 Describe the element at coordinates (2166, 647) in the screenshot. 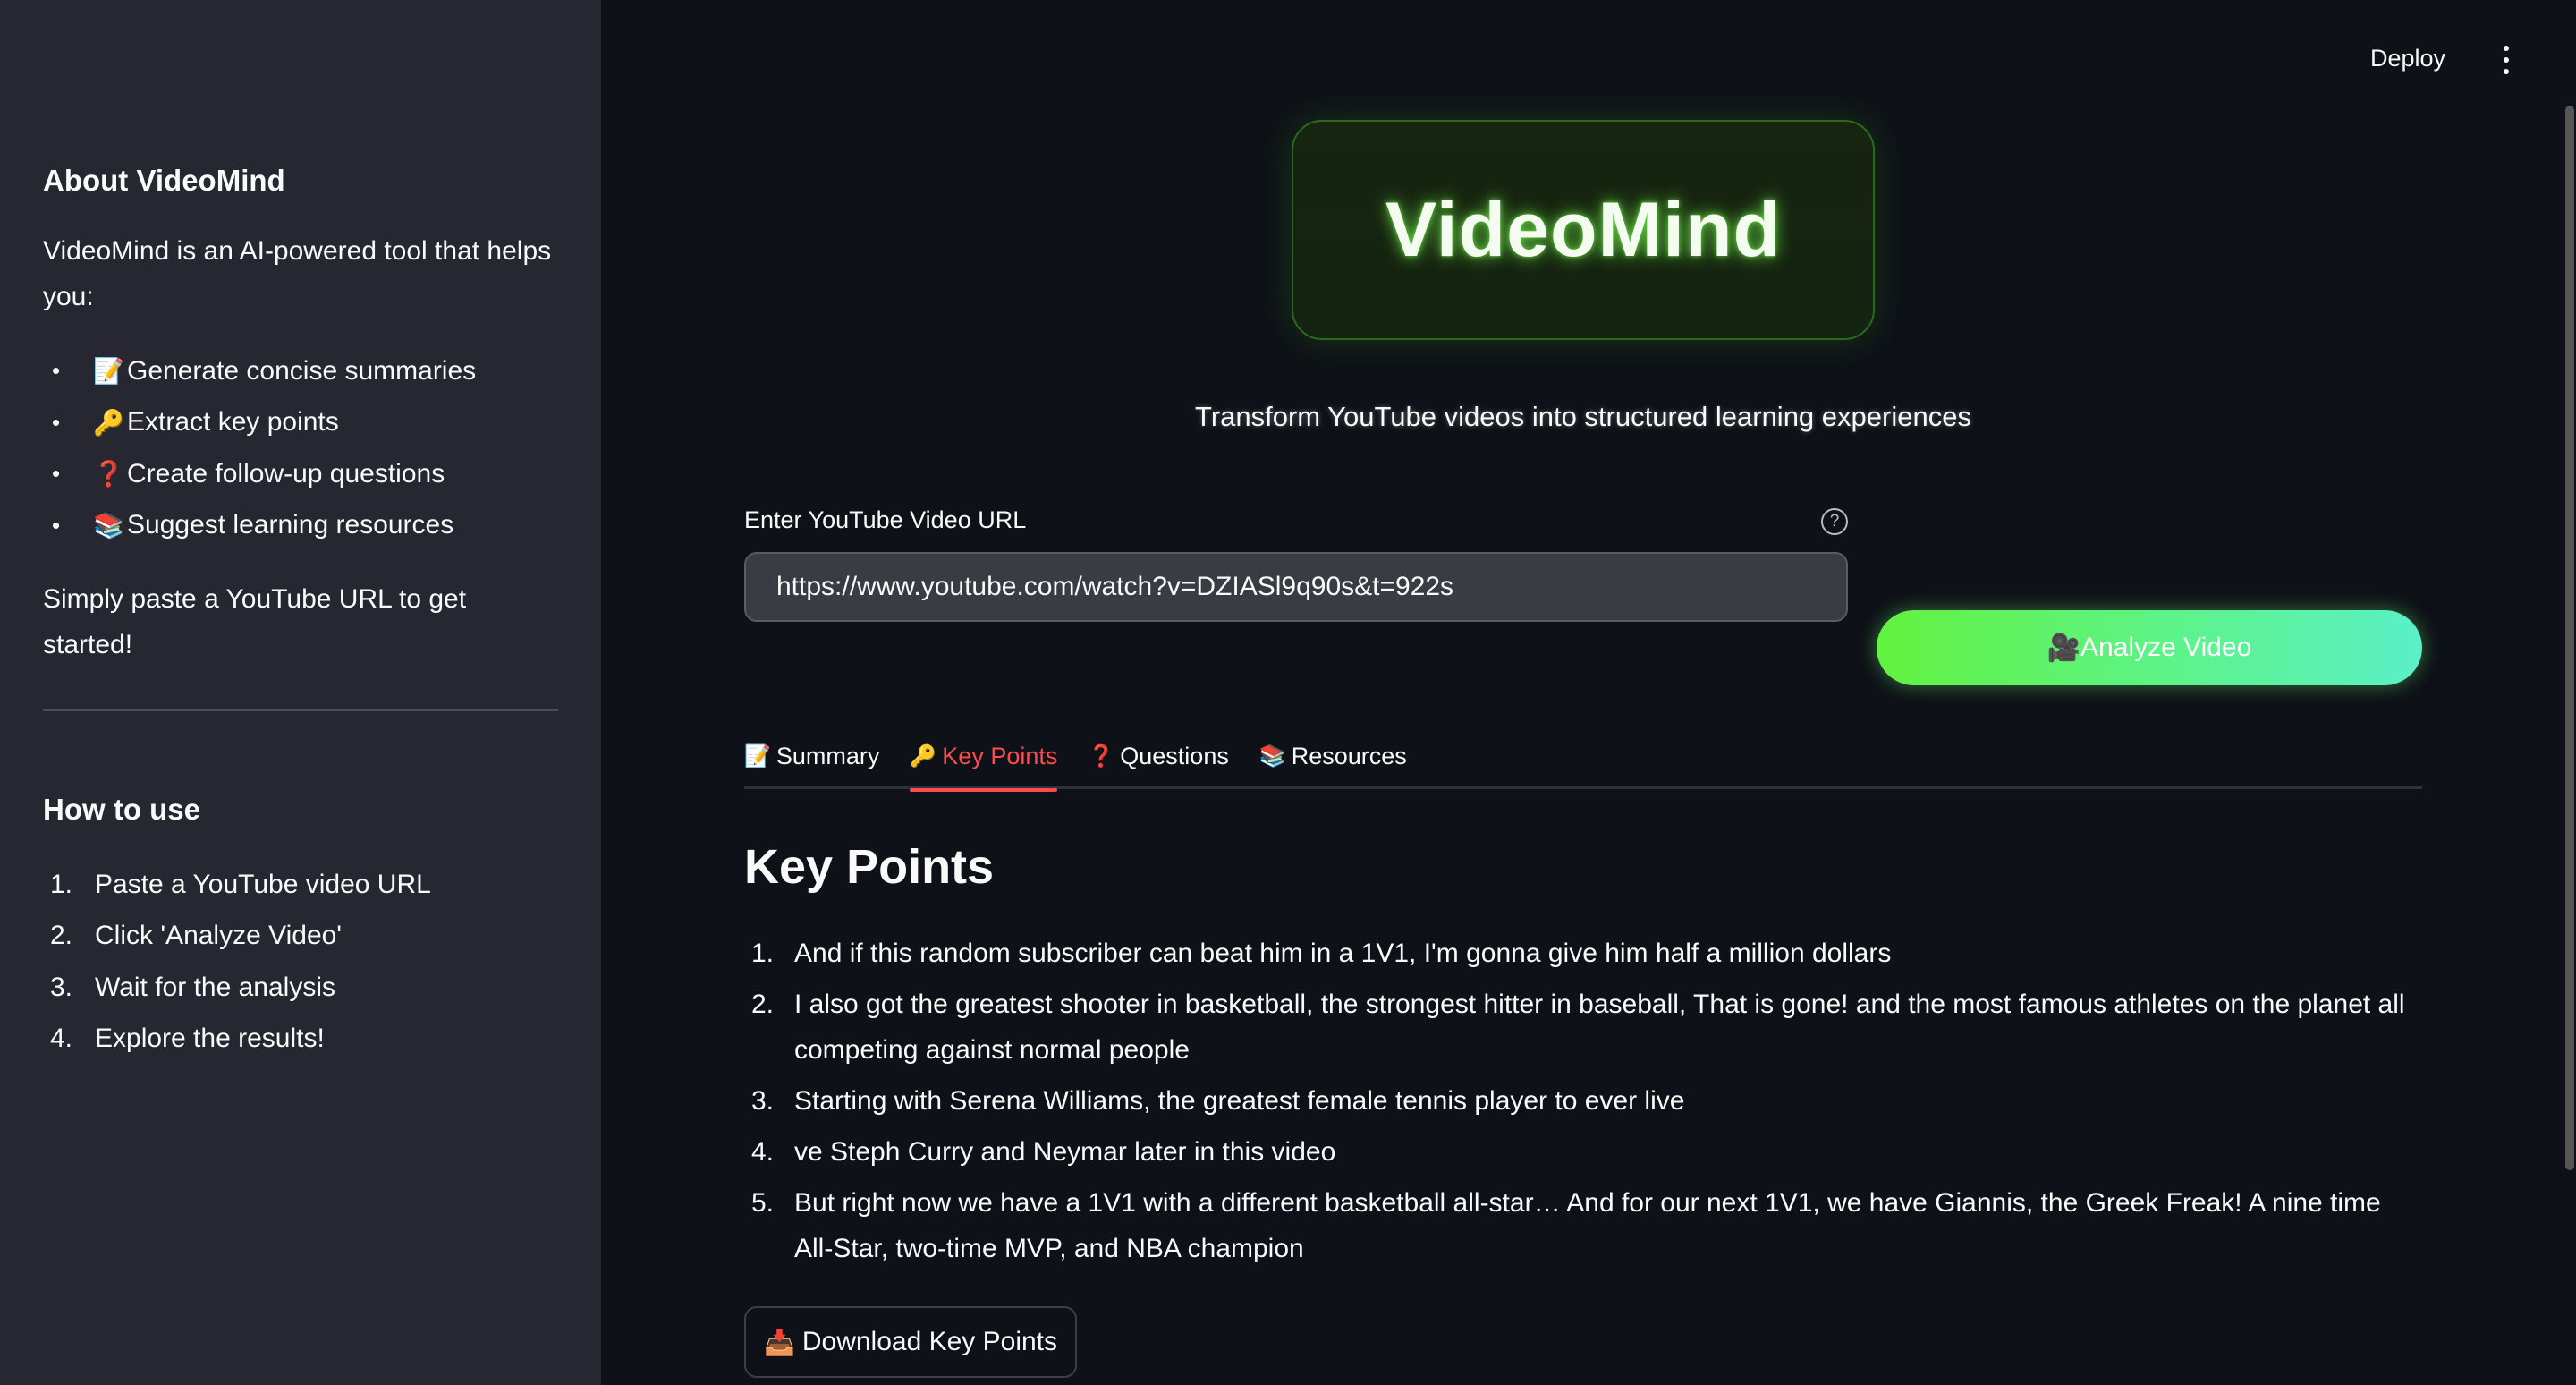

I see `analyze-video-label: Analyze Video` at that location.